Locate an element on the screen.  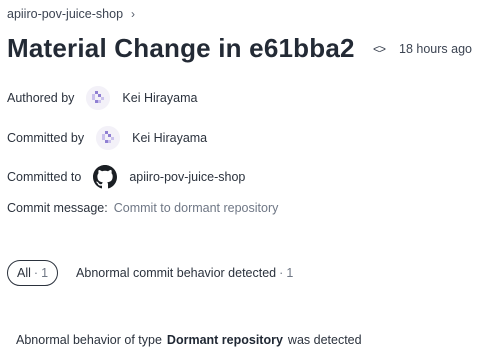
breadcrumb: apiiro-pov-juice-shop › is located at coordinates (71, 14).